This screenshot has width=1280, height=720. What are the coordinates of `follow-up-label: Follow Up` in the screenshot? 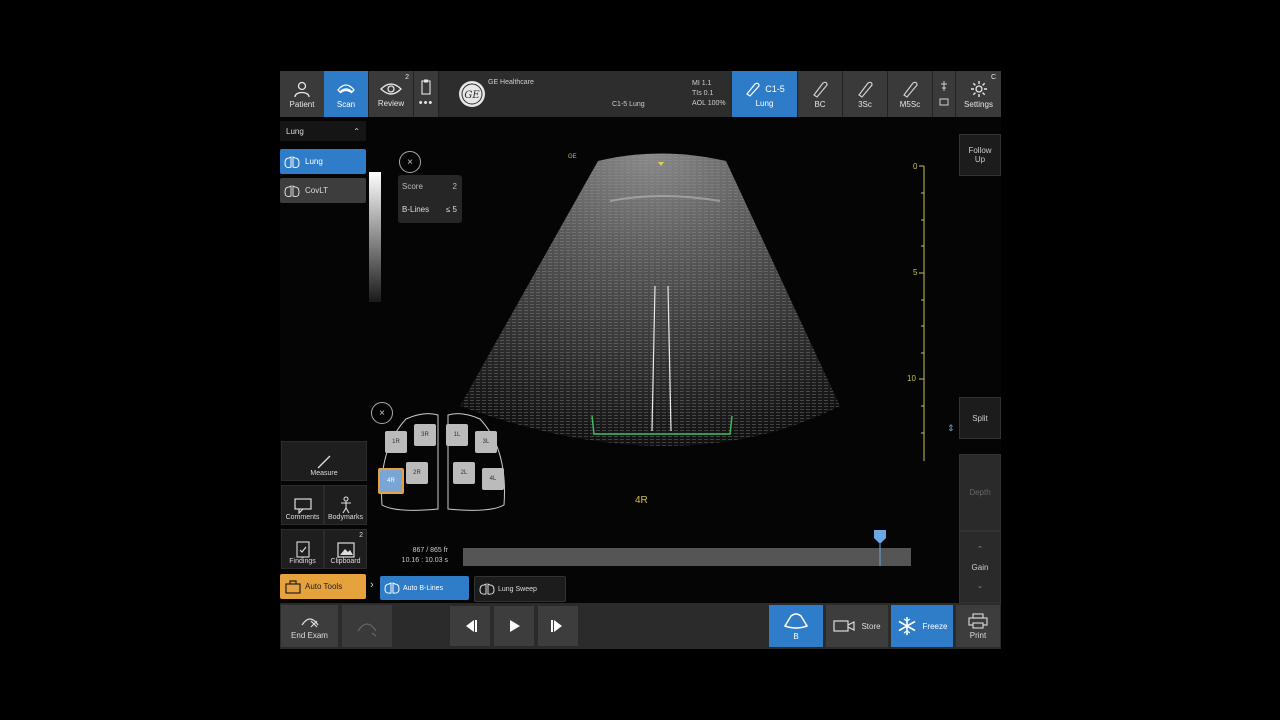 It's located at (980, 155).